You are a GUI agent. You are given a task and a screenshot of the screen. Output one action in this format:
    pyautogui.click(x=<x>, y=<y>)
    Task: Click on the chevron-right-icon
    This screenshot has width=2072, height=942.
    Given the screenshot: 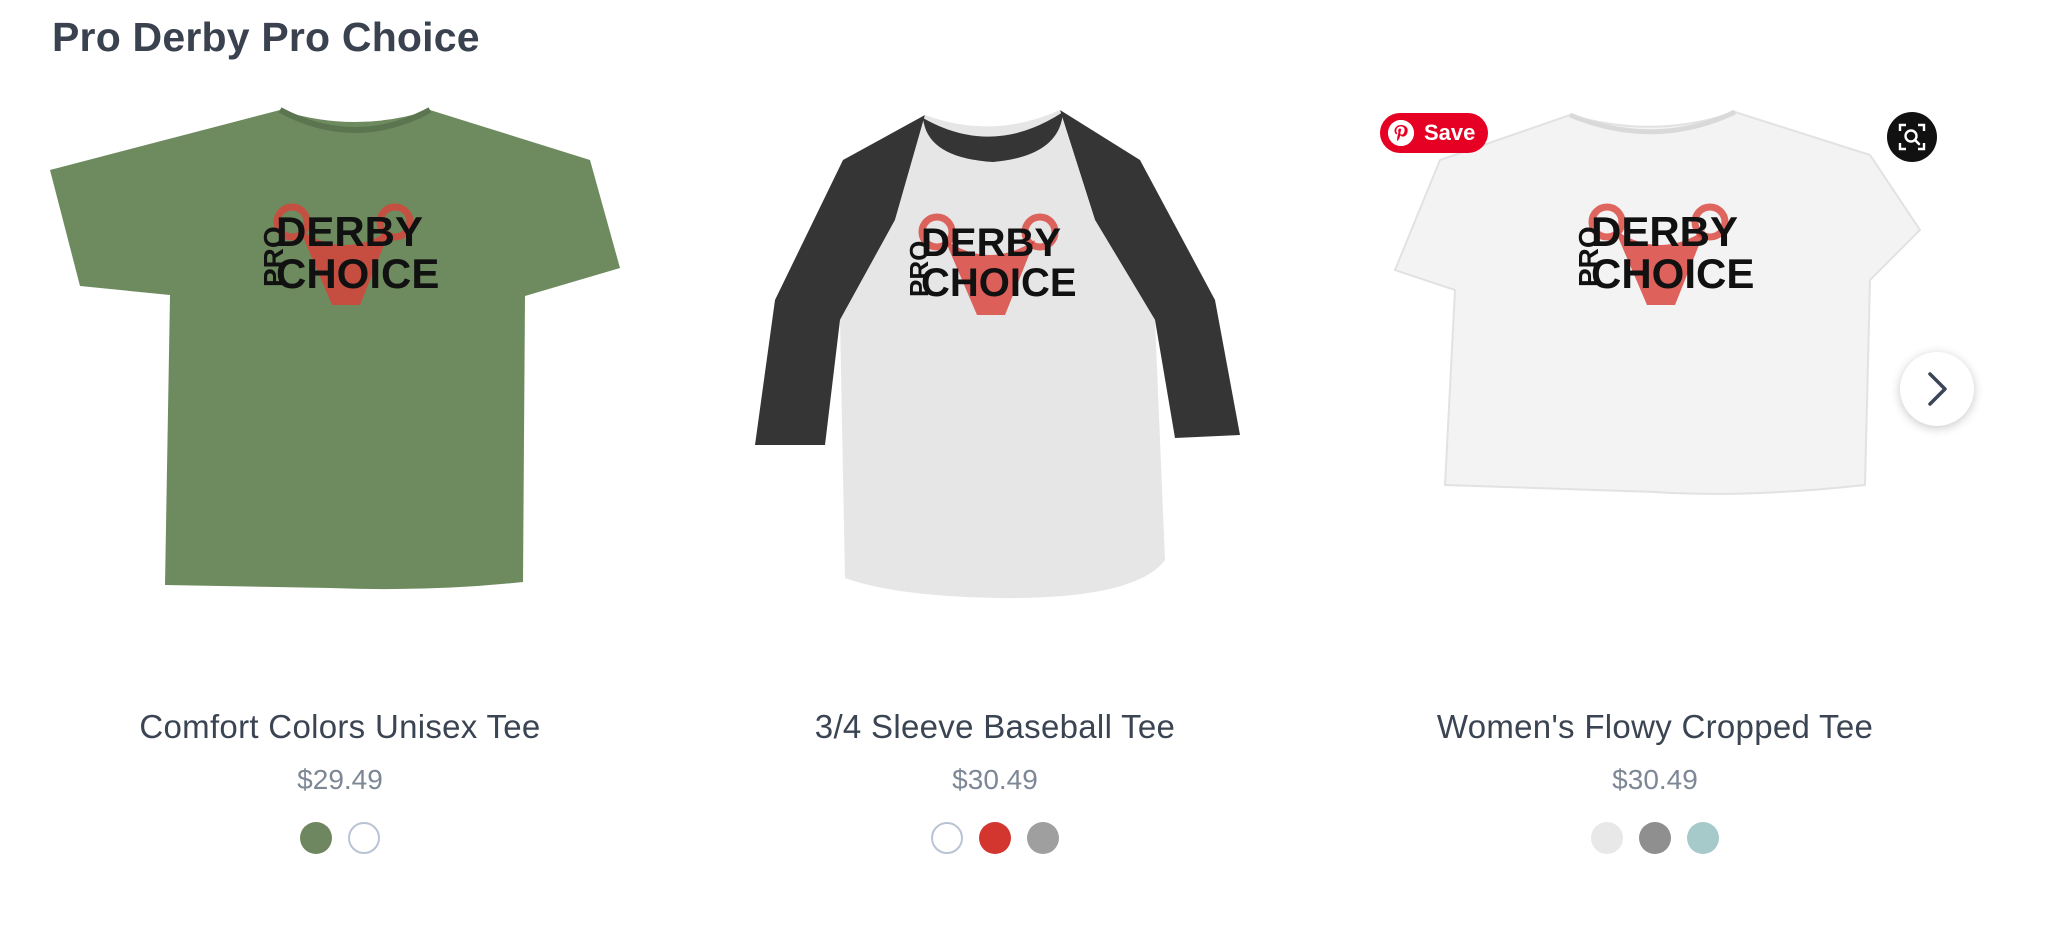 What is the action you would take?
    pyautogui.click(x=1937, y=389)
    